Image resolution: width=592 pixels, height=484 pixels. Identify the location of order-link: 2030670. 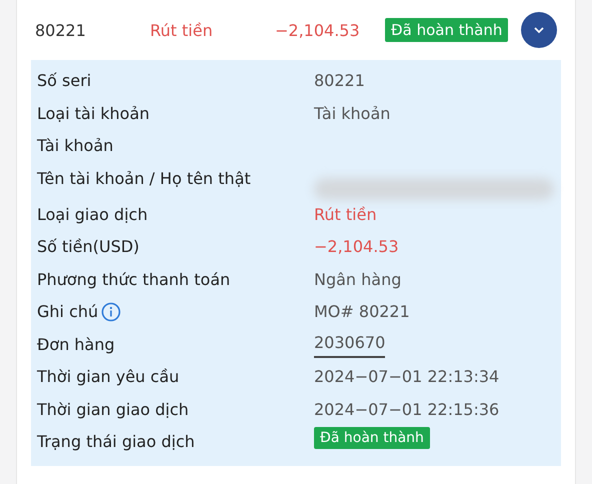
(350, 344).